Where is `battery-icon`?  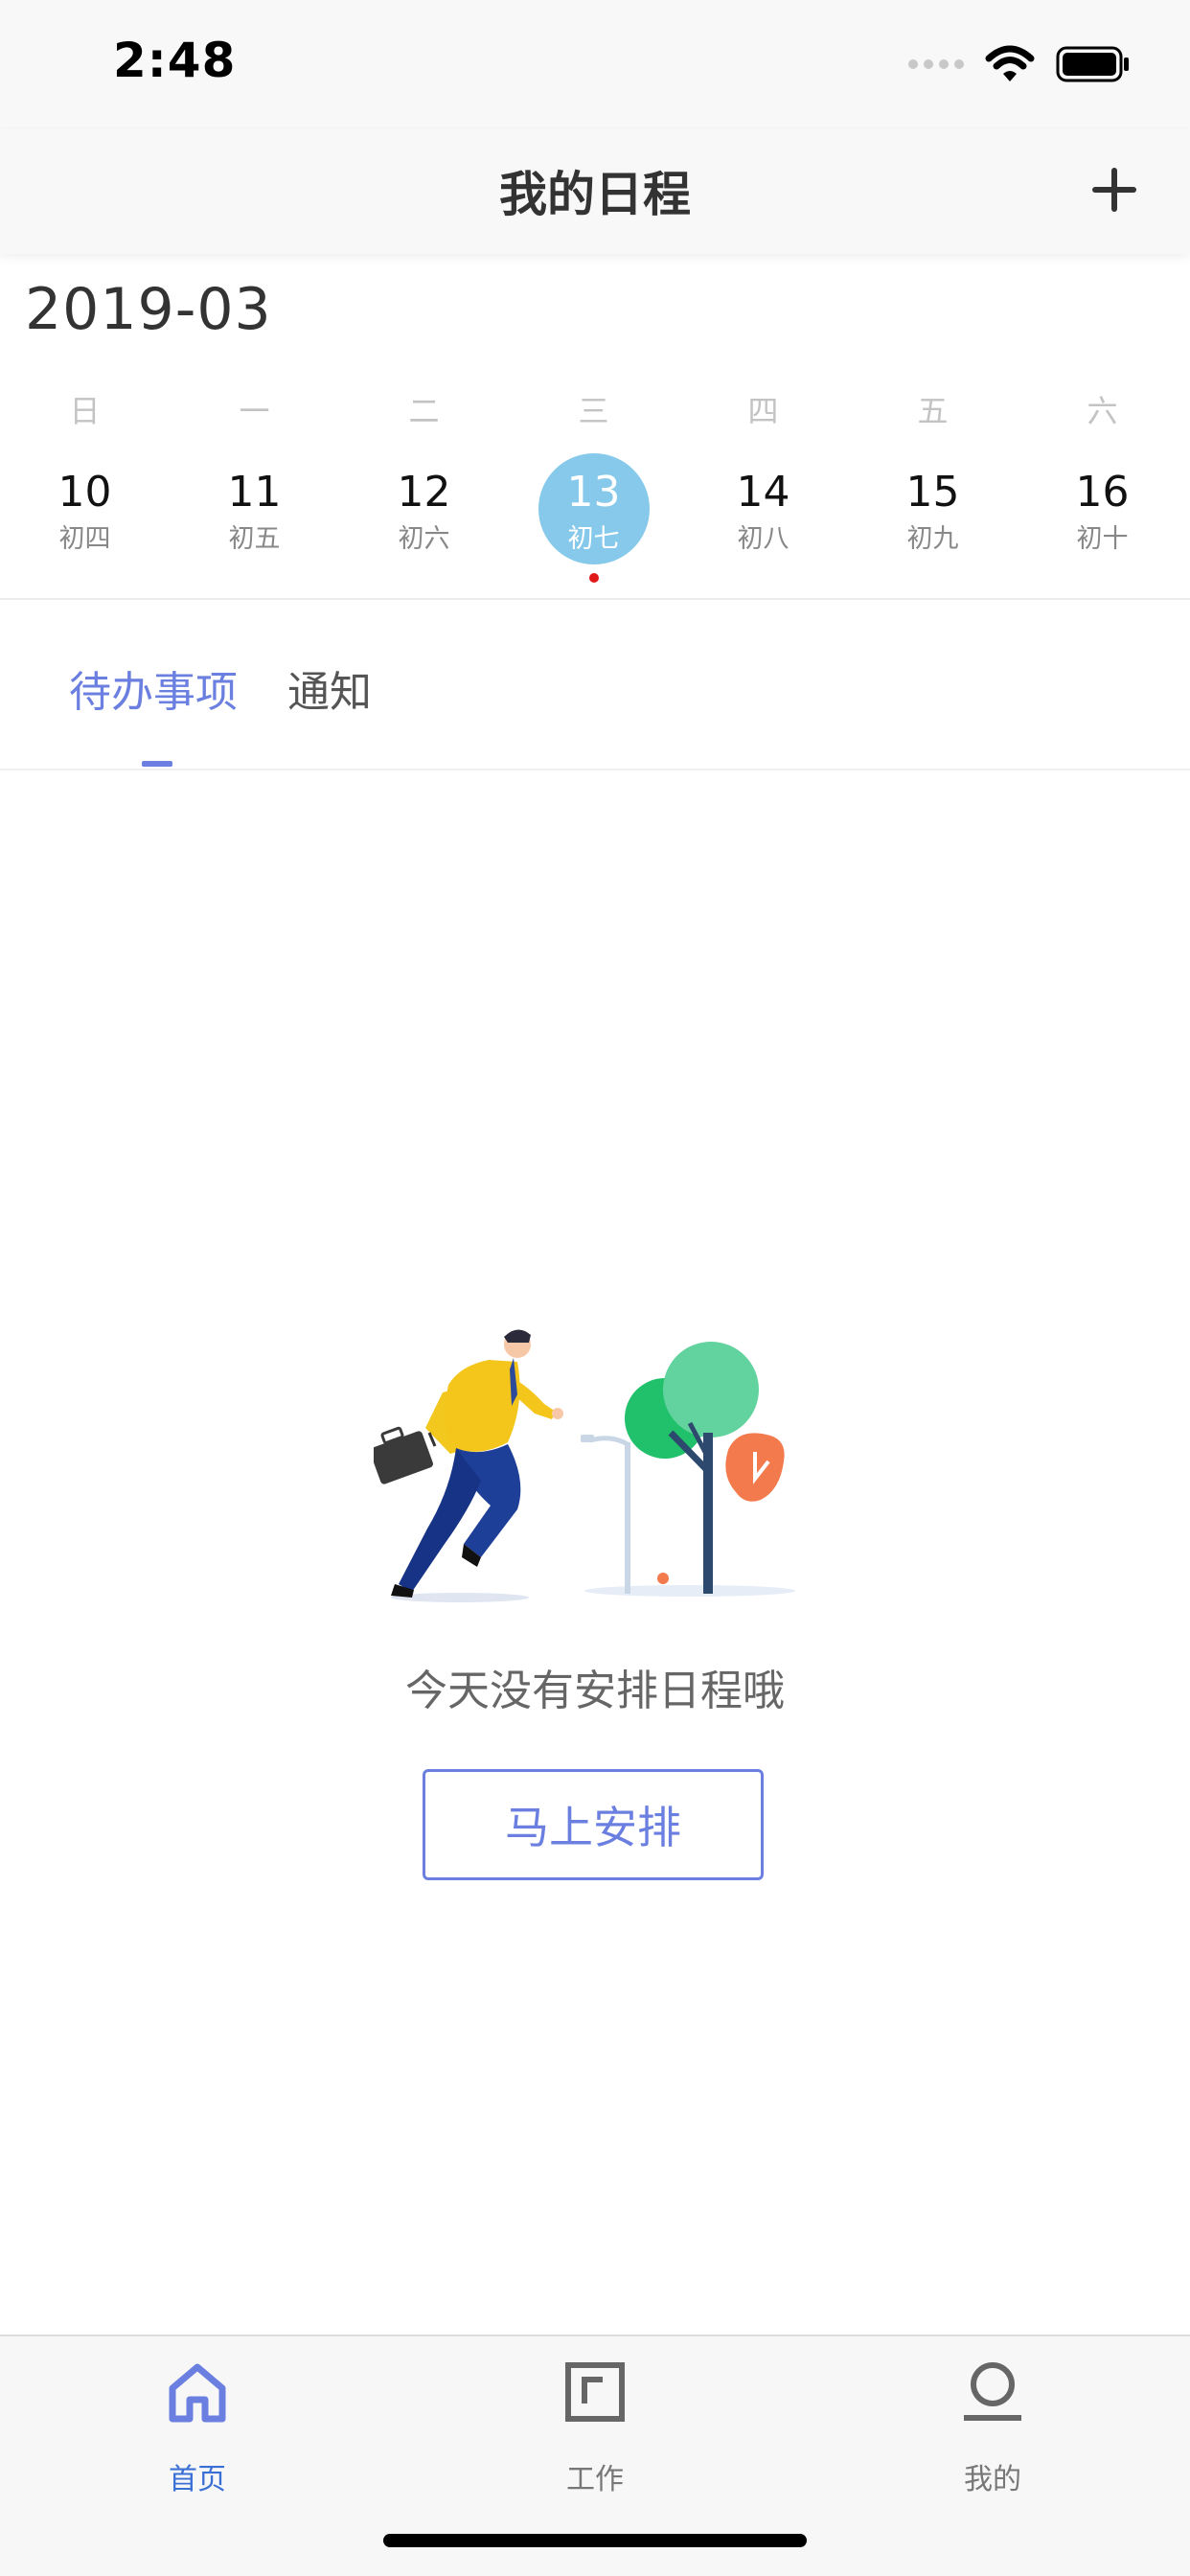 battery-icon is located at coordinates (1093, 64).